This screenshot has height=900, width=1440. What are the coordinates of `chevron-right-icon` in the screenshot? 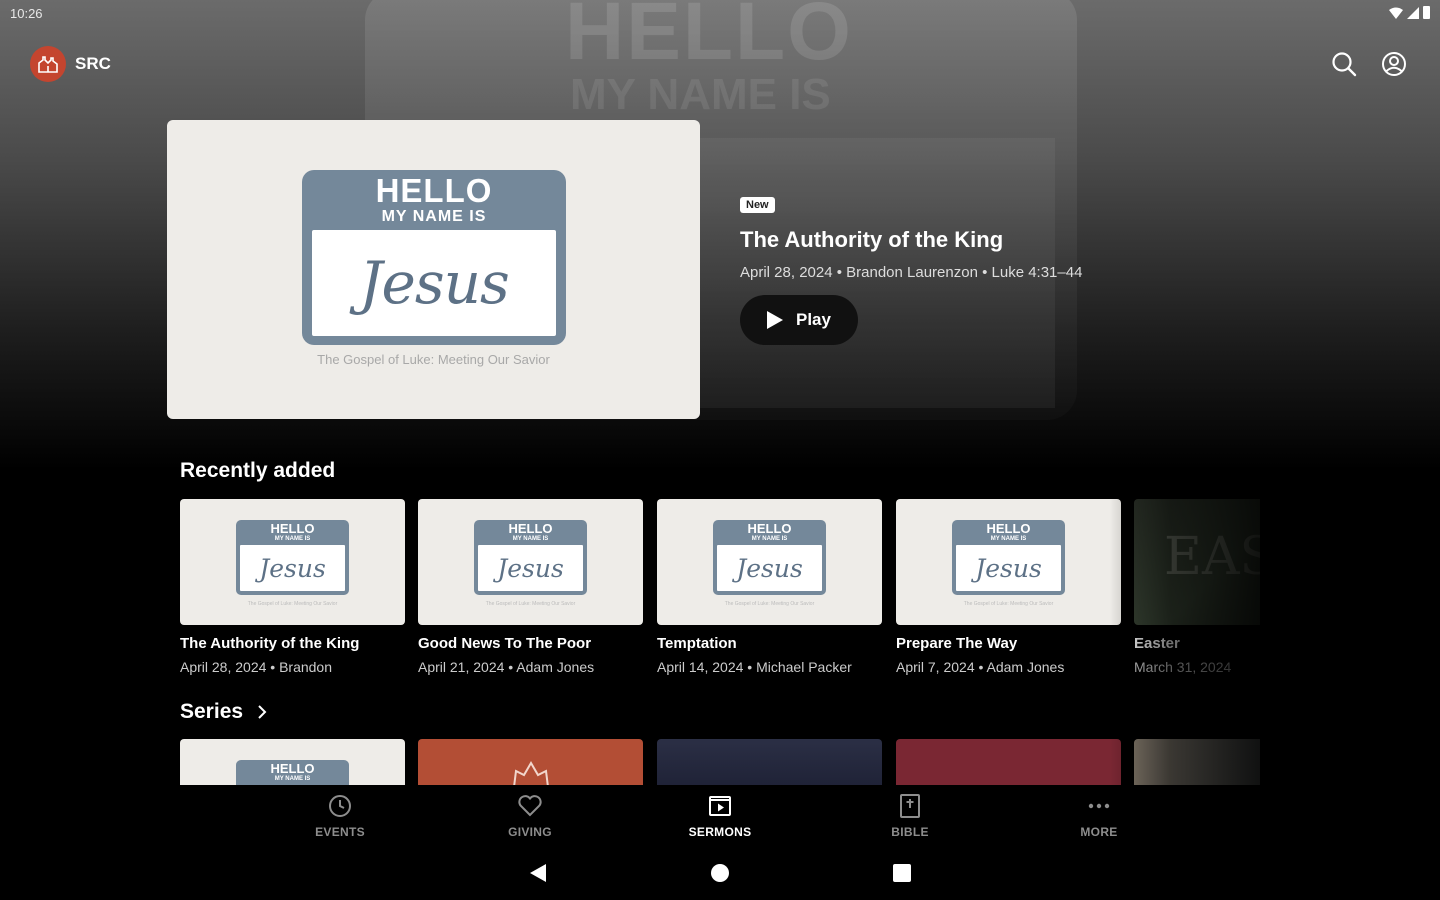 It's located at (262, 712).